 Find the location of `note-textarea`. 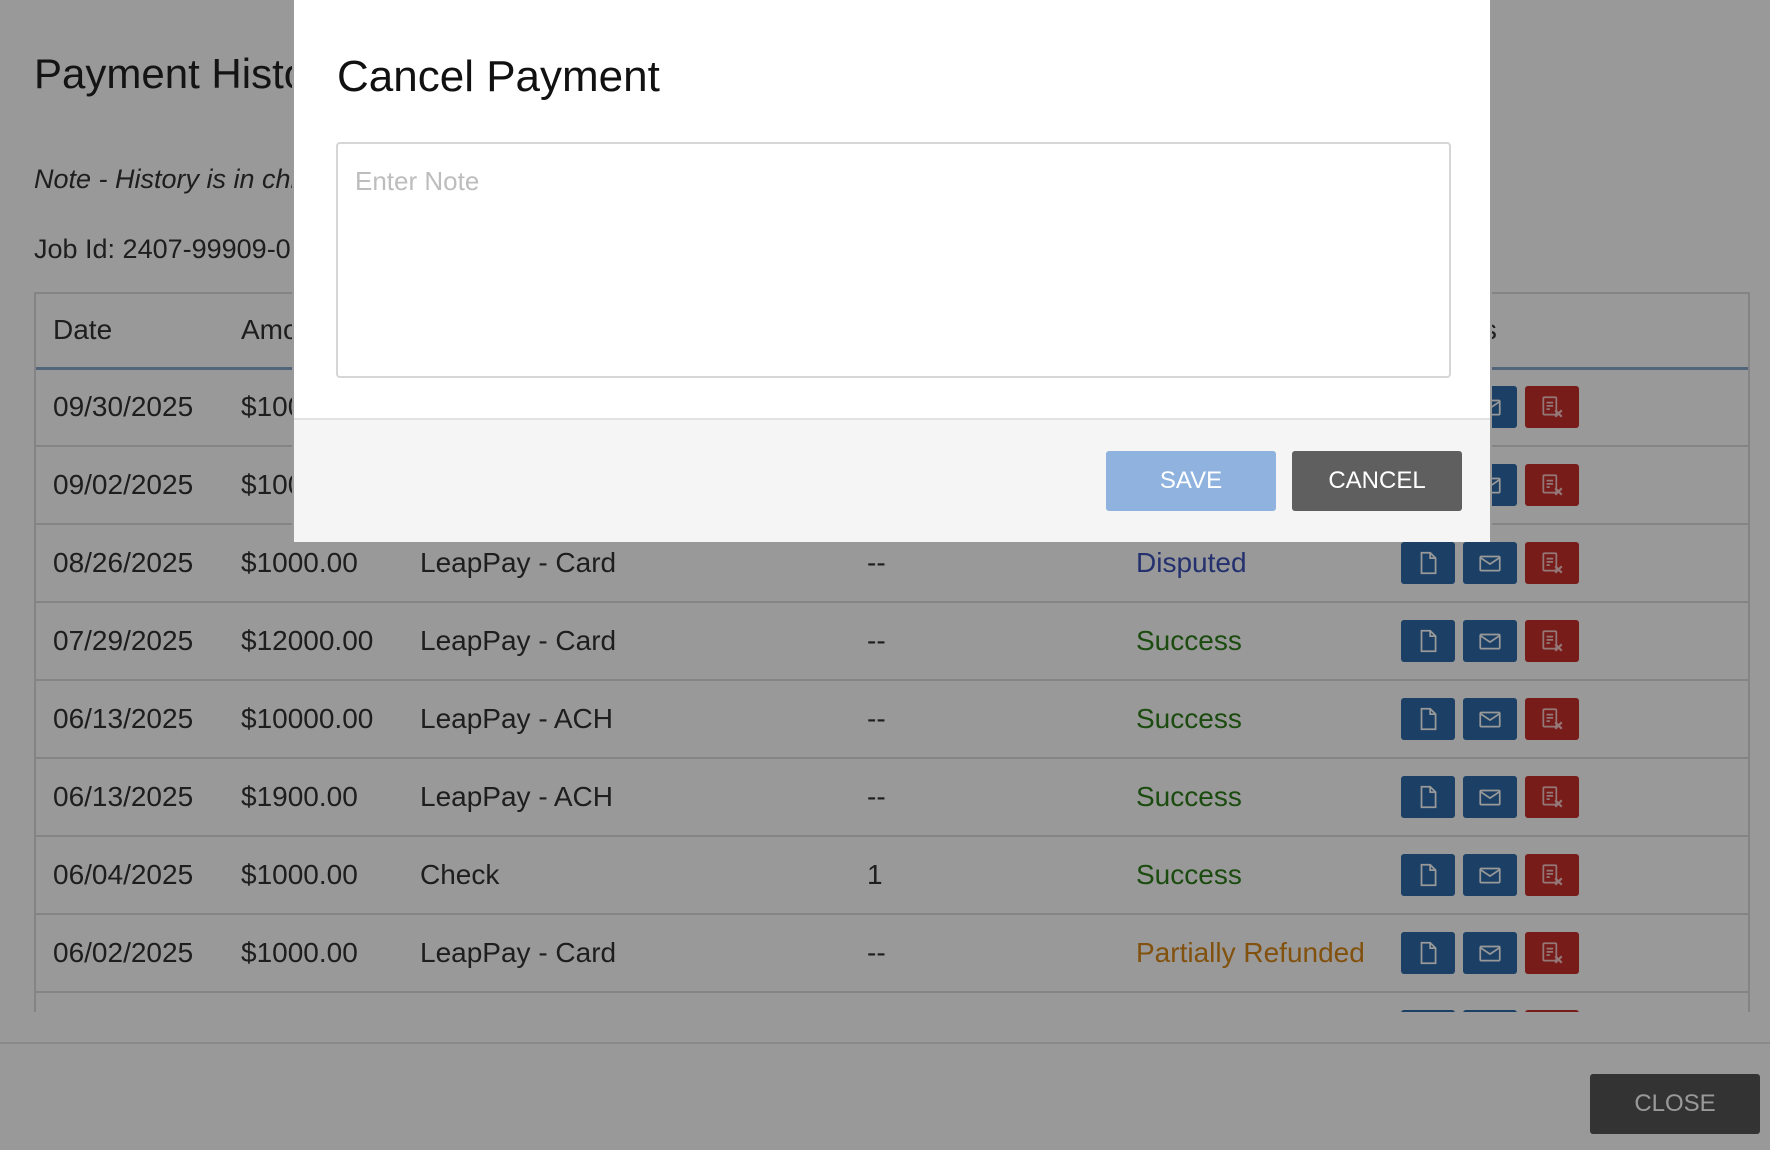

note-textarea is located at coordinates (893, 260).